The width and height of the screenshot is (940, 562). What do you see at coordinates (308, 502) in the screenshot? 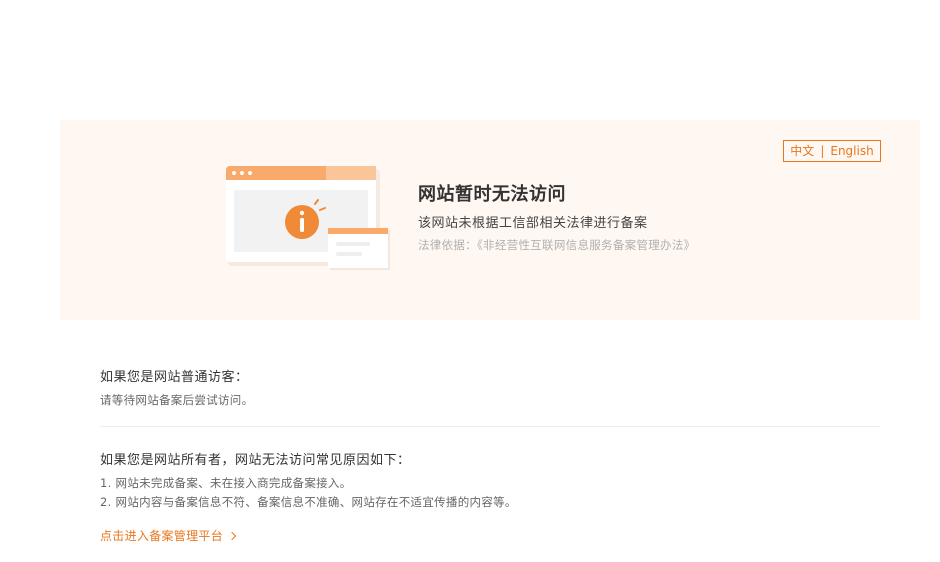
I see `list-item: 2. 网站内容与备案信息不符、备案信息不准确、网站存在不适宜传播的内容等。` at bounding box center [308, 502].